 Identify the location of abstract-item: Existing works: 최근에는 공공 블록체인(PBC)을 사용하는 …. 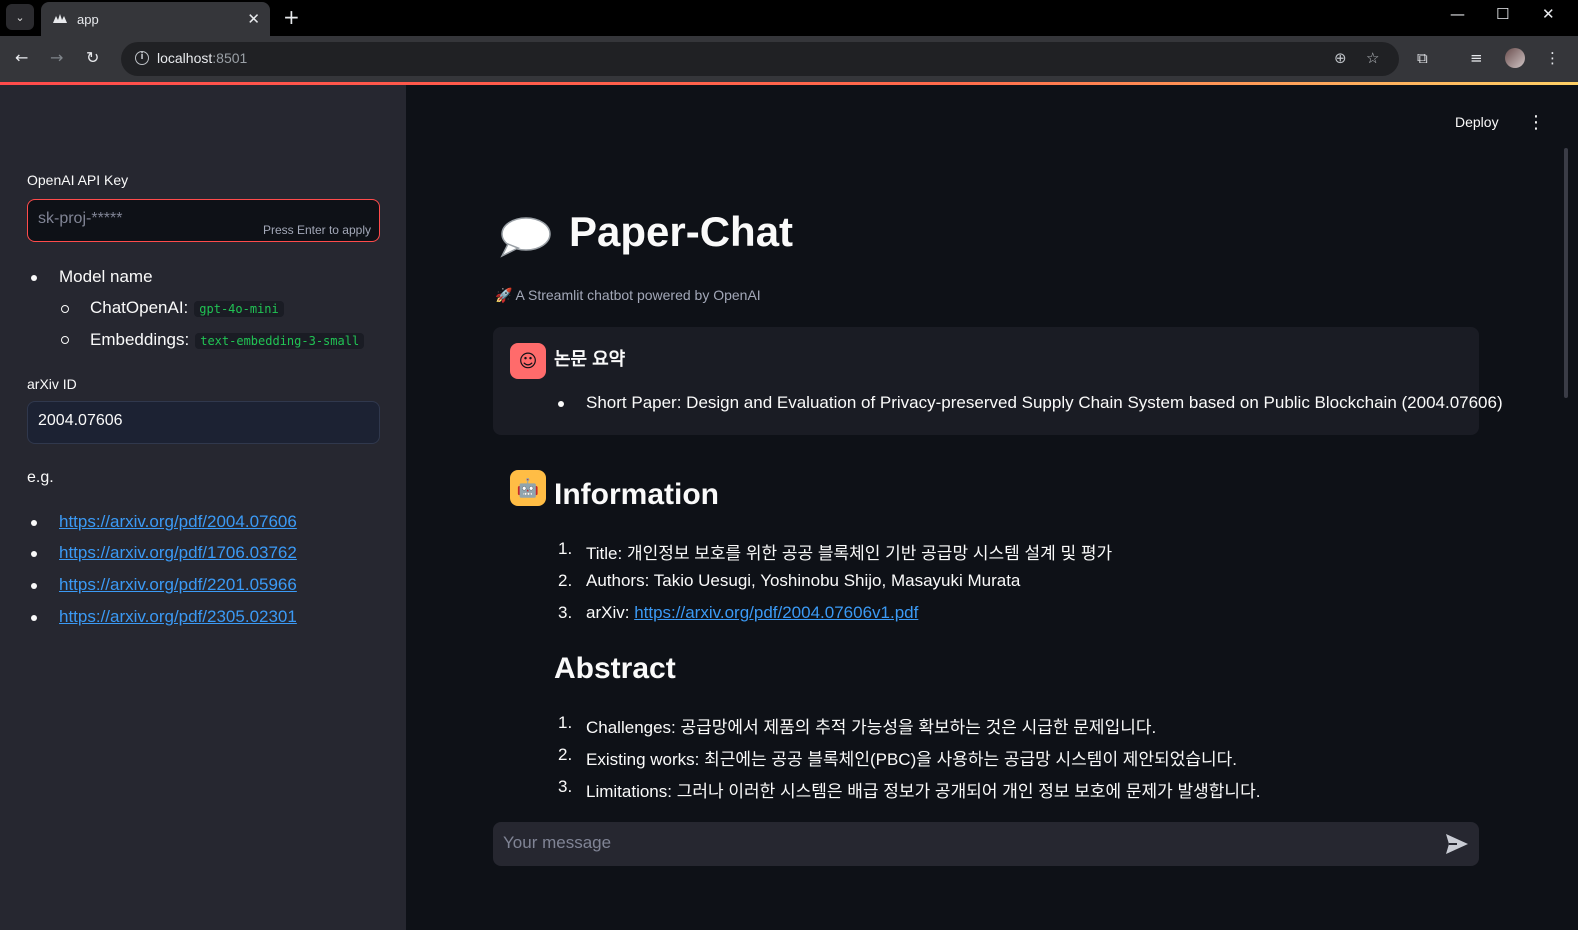
(912, 759).